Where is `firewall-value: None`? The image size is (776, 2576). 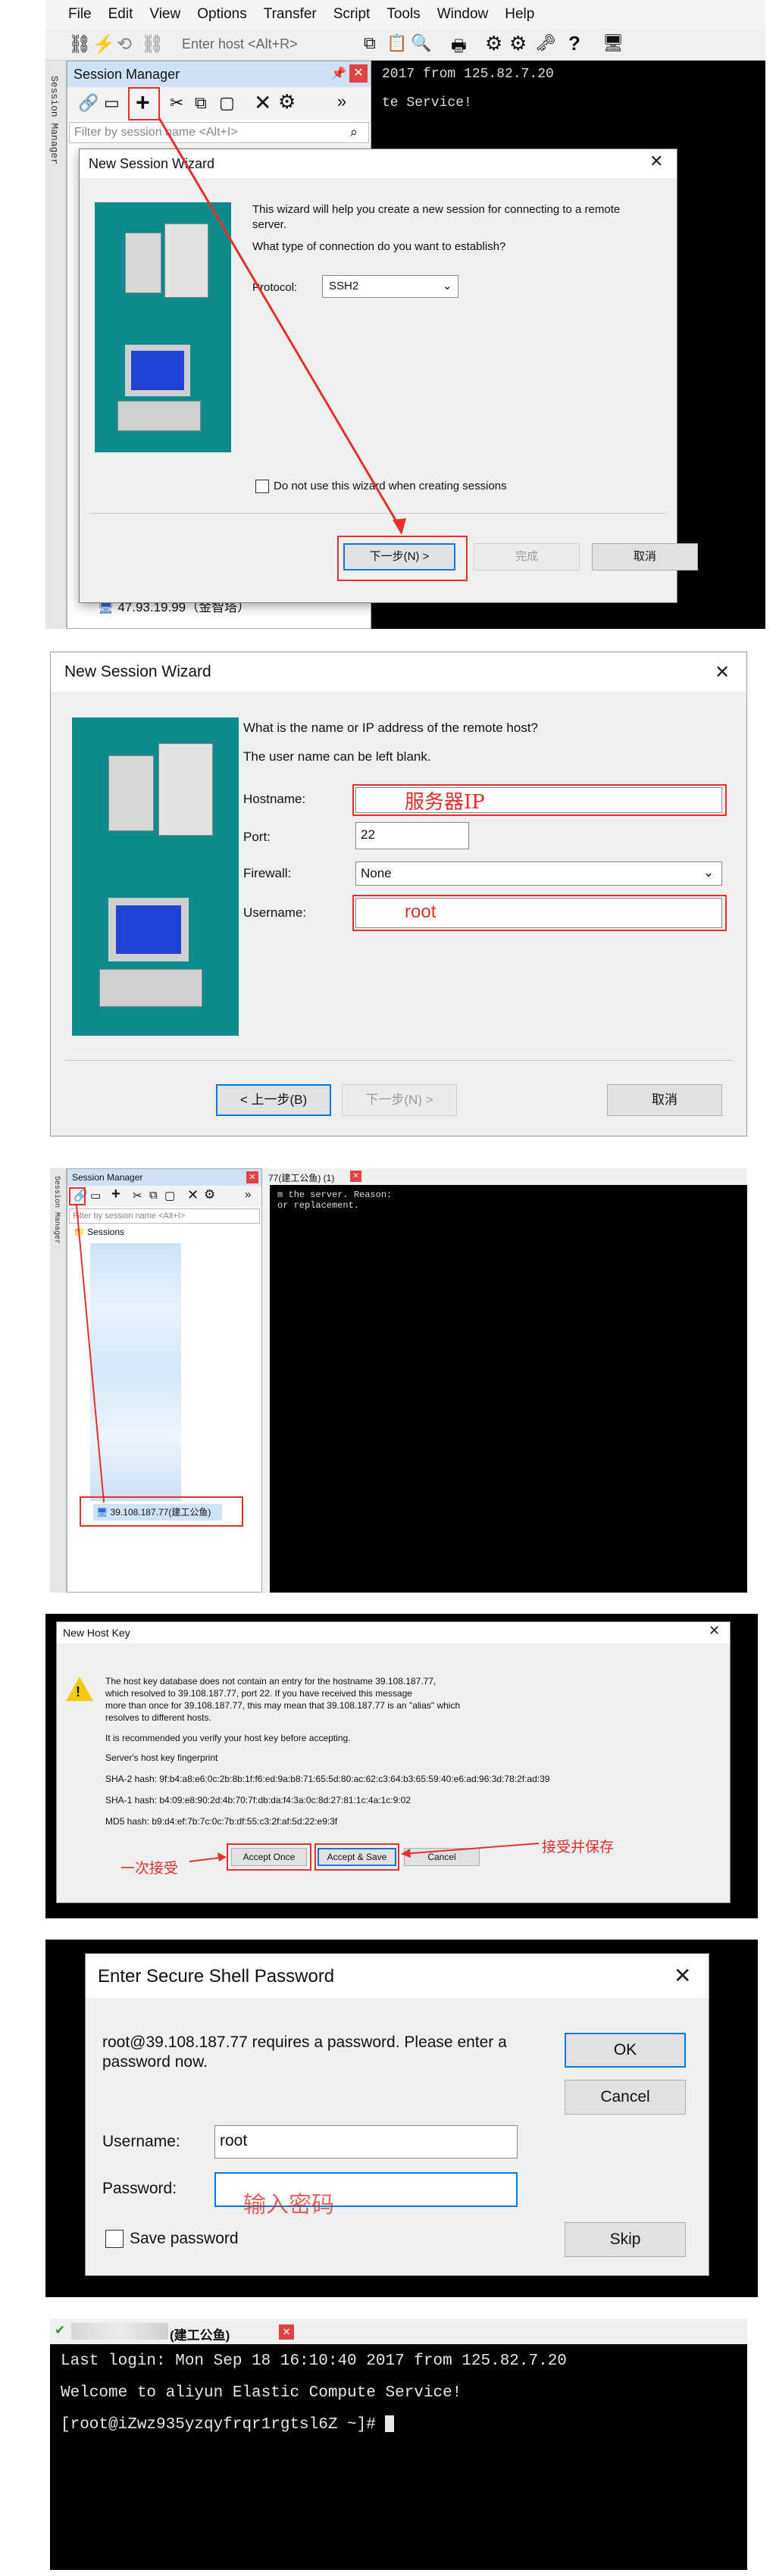 firewall-value: None is located at coordinates (376, 873).